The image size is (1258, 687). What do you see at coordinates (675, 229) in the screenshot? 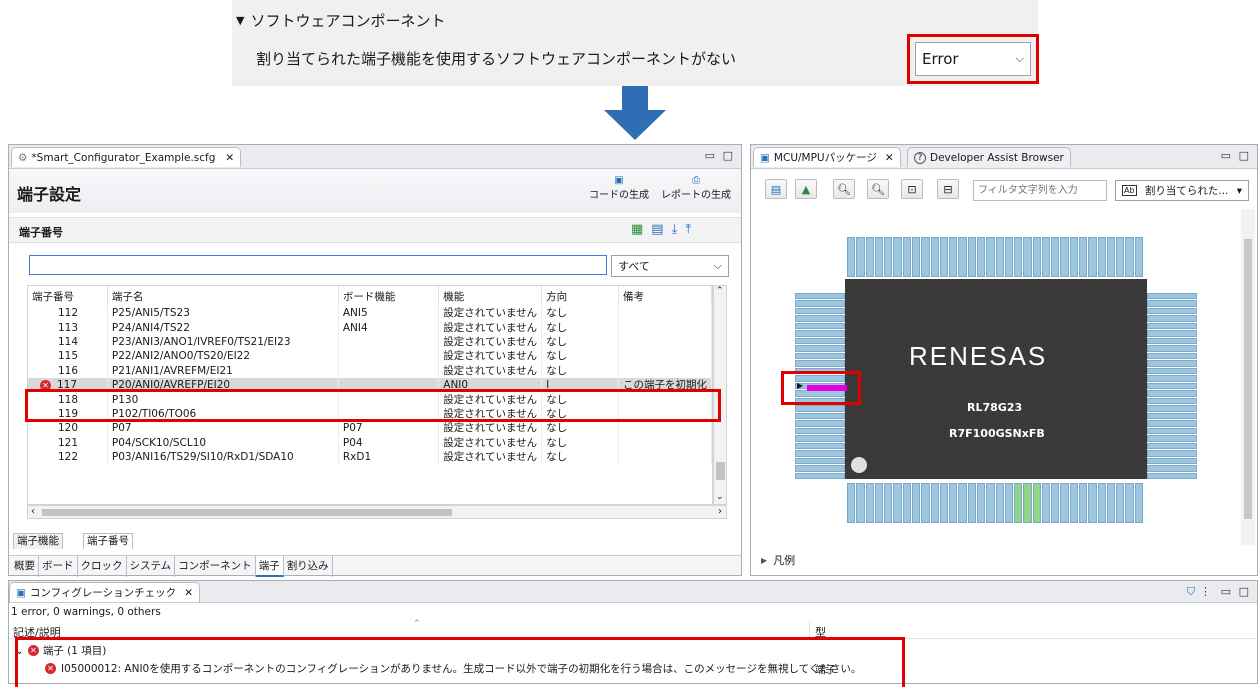
I see `import-icon: ⤓` at bounding box center [675, 229].